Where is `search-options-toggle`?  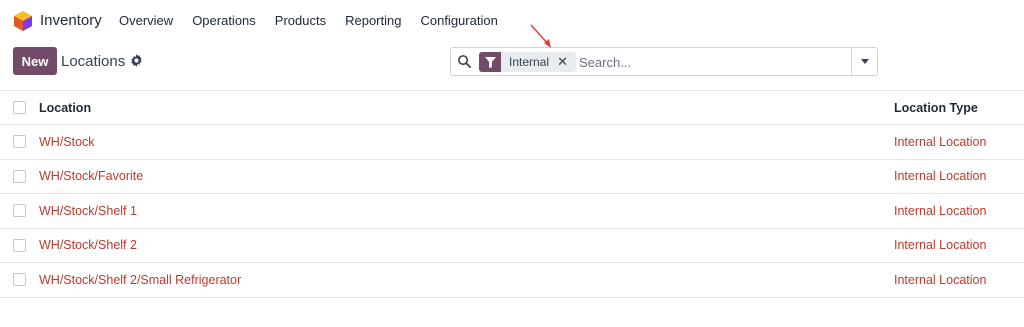 search-options-toggle is located at coordinates (864, 61).